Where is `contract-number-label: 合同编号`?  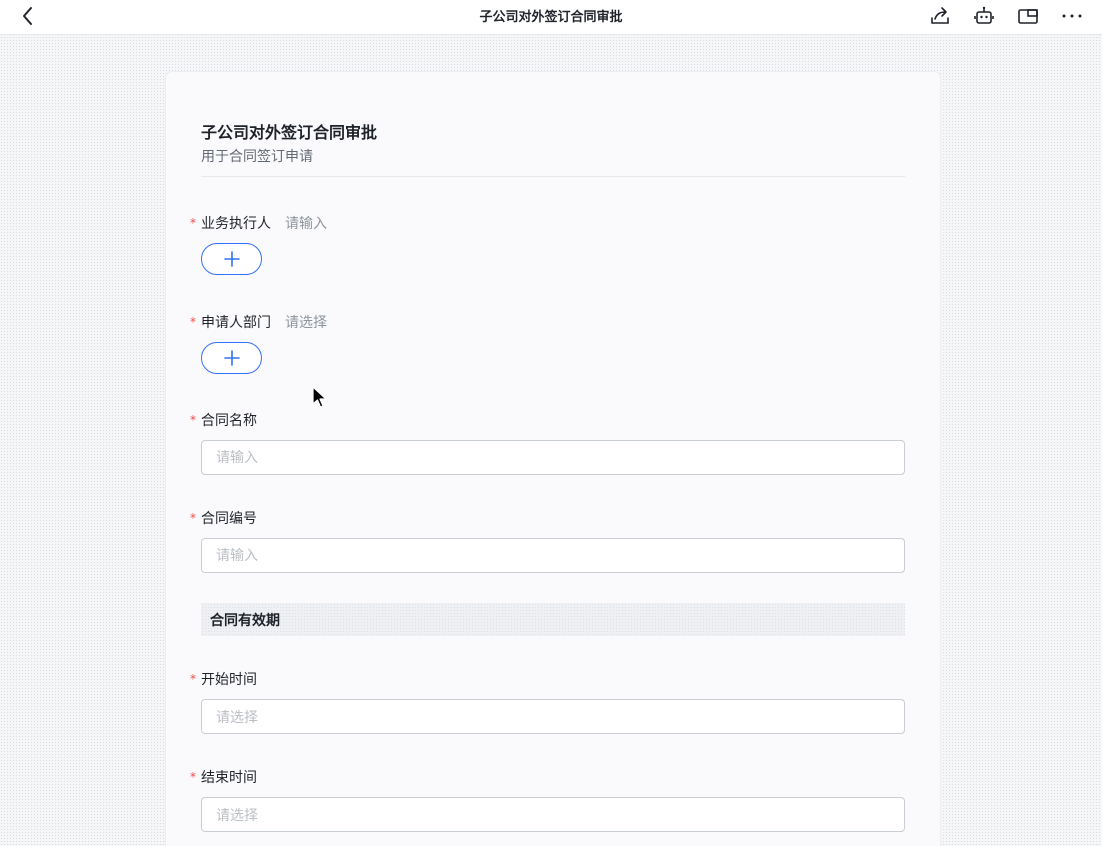 contract-number-label: 合同编号 is located at coordinates (229, 519).